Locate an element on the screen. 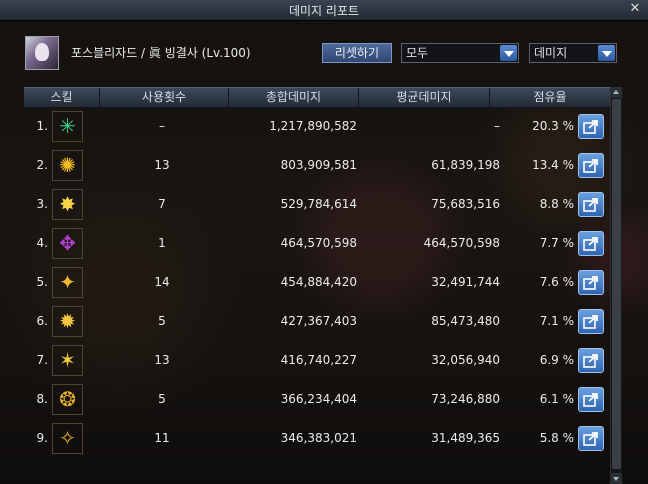  row-uses: 14 is located at coordinates (162, 282).